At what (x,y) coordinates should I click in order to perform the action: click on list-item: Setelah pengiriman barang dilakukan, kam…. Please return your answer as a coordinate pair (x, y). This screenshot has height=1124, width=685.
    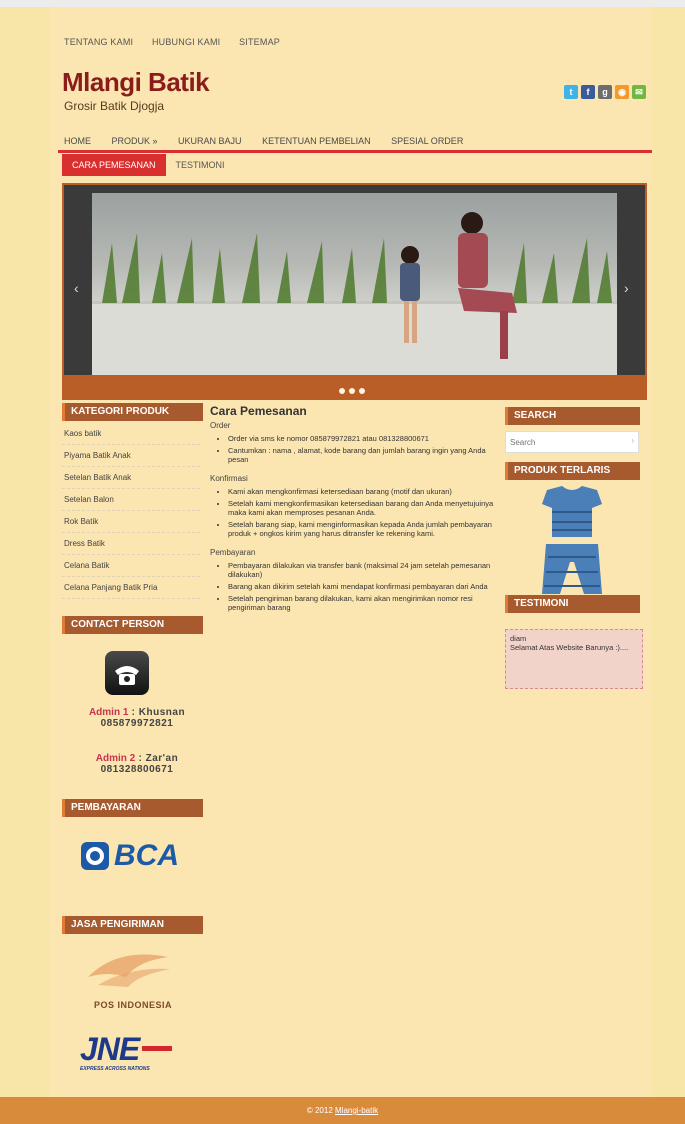
    Looking at the image, I should click on (361, 603).